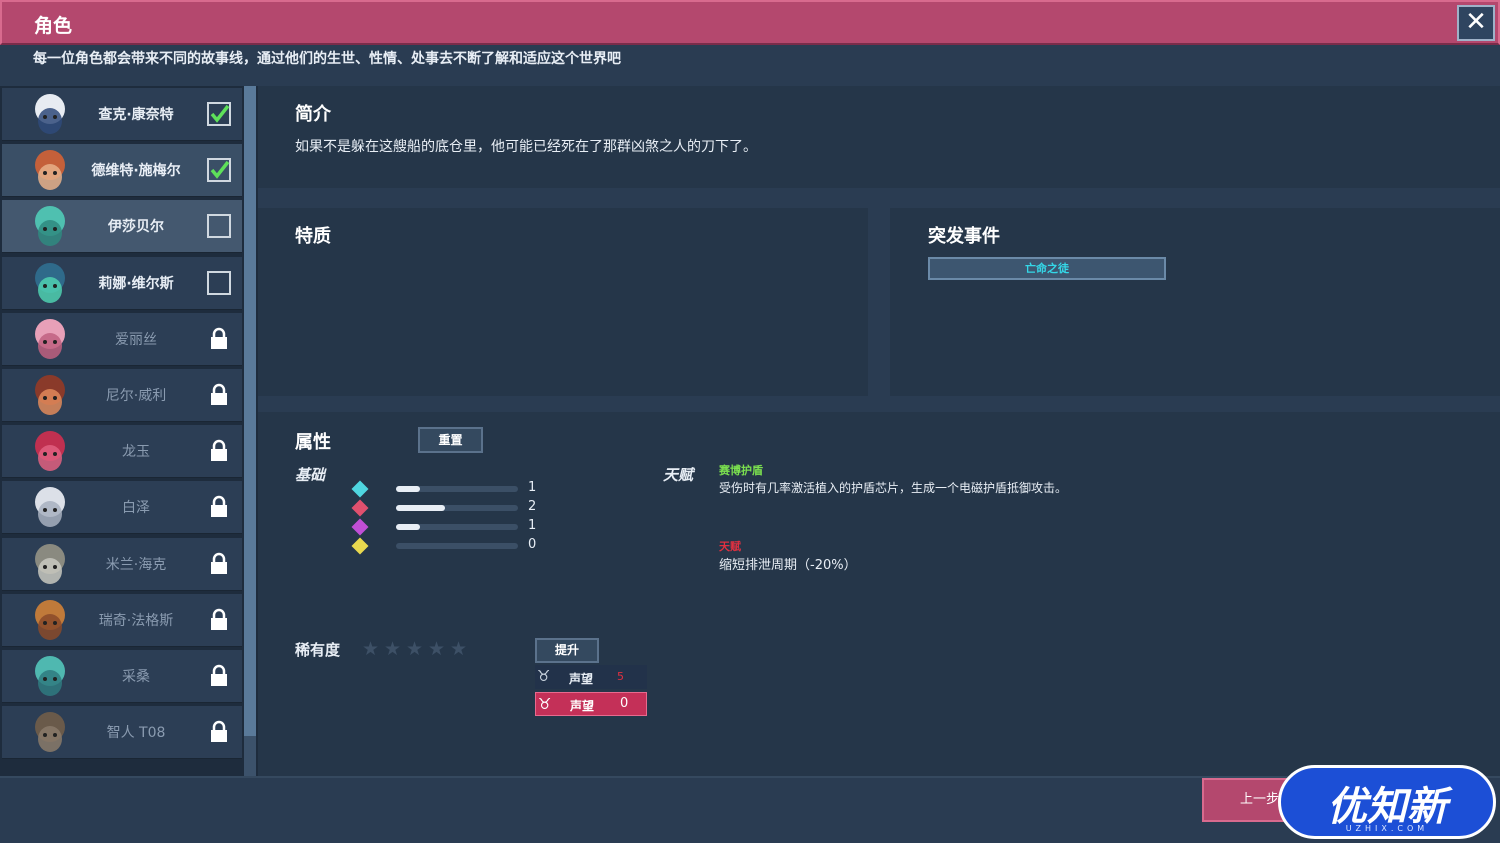  I want to click on character-name: 白泽, so click(136, 508).